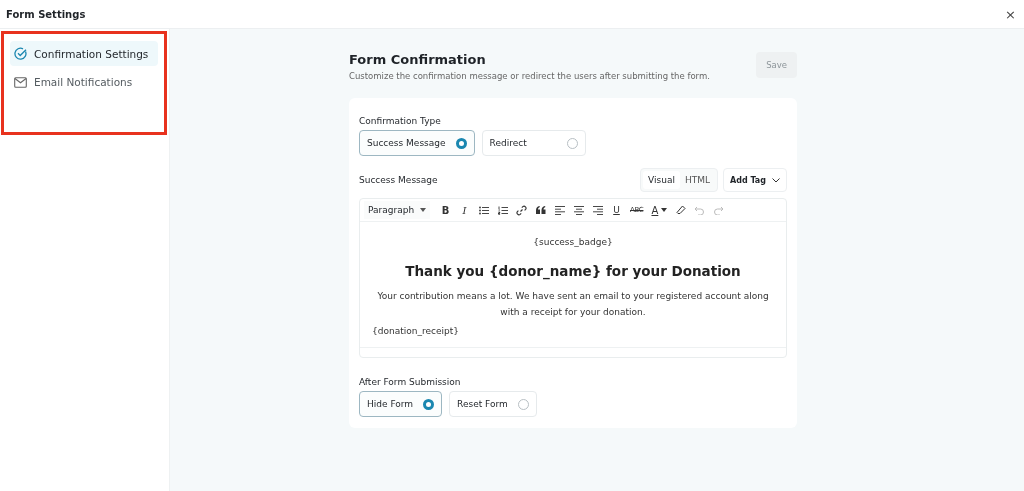 Image resolution: width=1024 pixels, height=491 pixels. I want to click on section-title: Form Confirmation, so click(418, 59).